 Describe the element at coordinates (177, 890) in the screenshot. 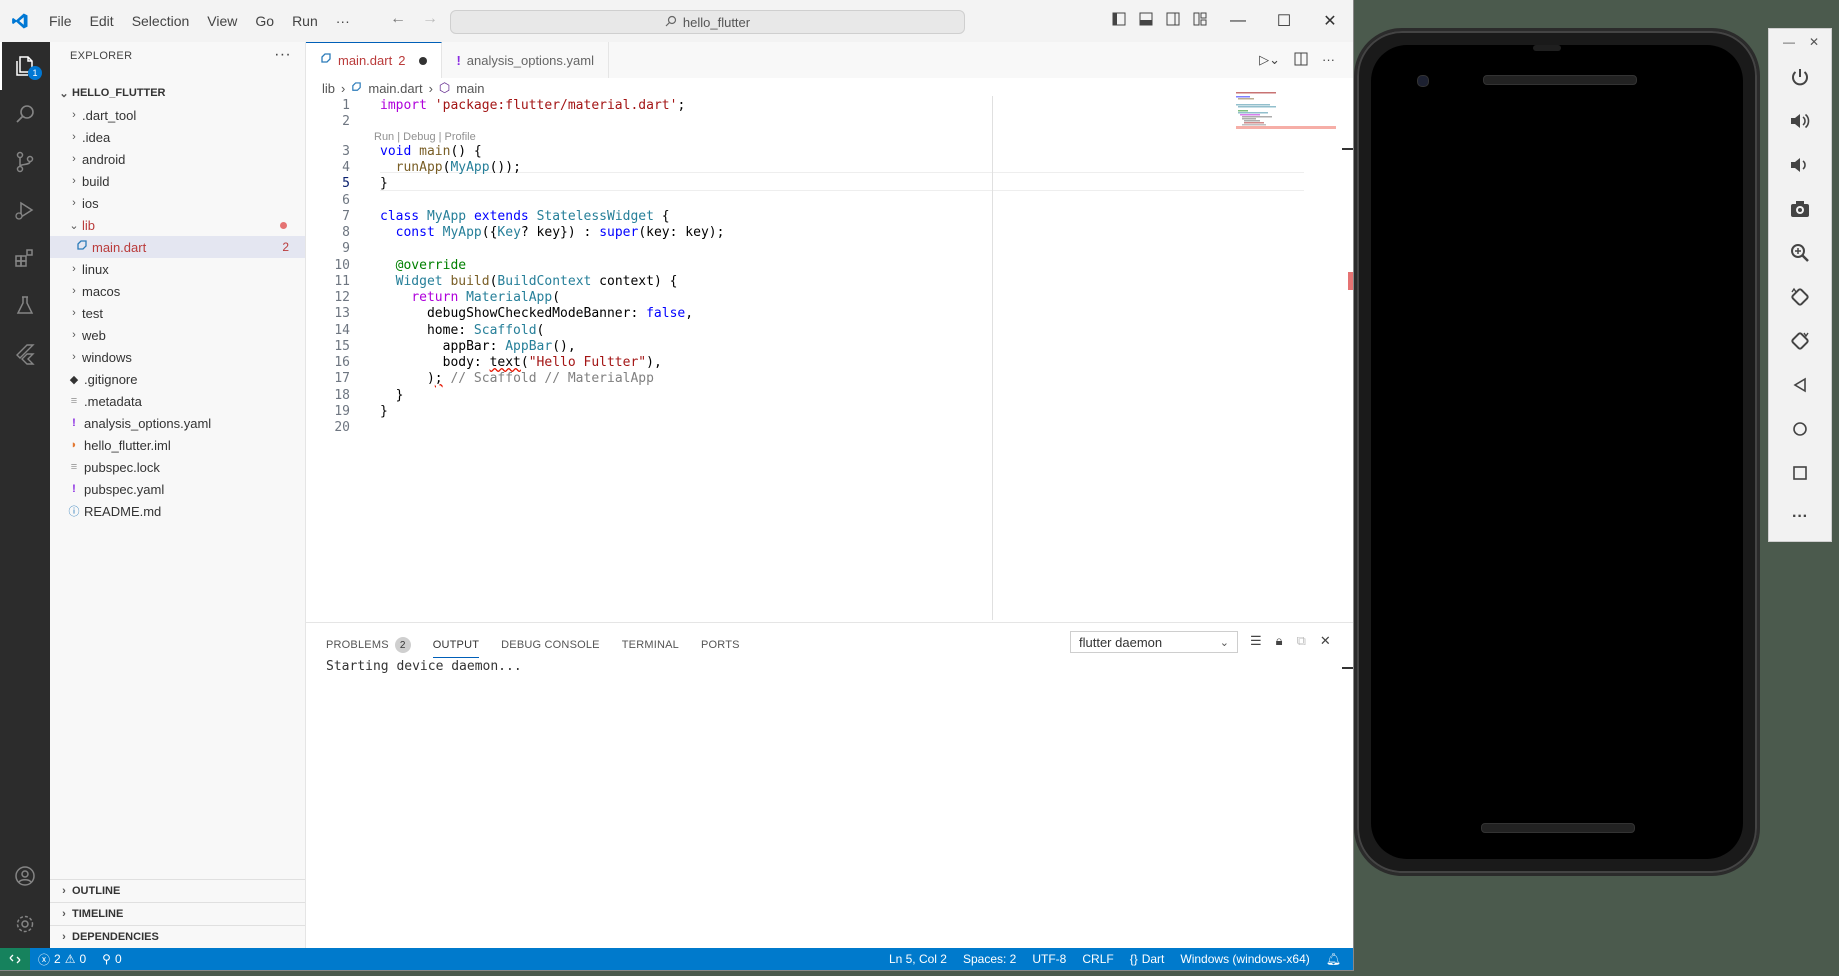

I see `outline-section: › OUTLINE` at that location.